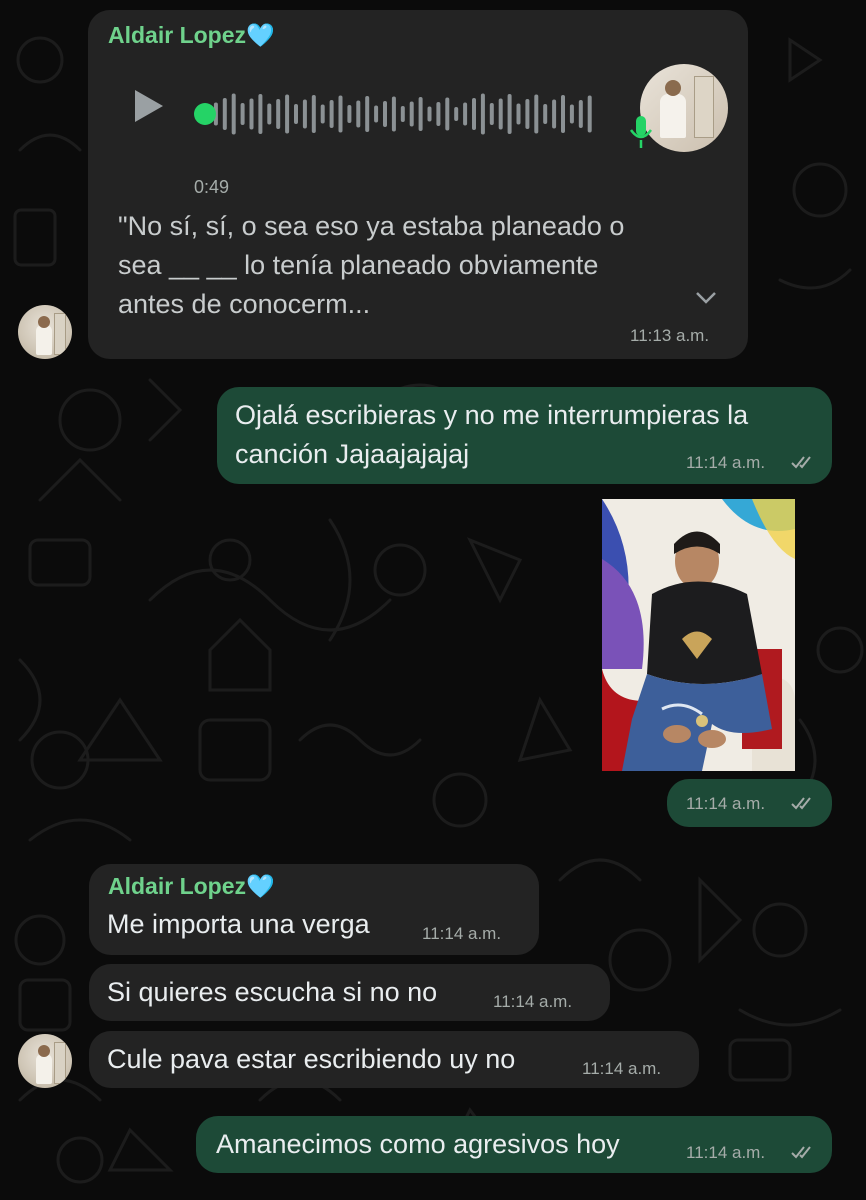 This screenshot has width=866, height=1200. I want to click on message-time: 11:13 a.m., so click(670, 335).